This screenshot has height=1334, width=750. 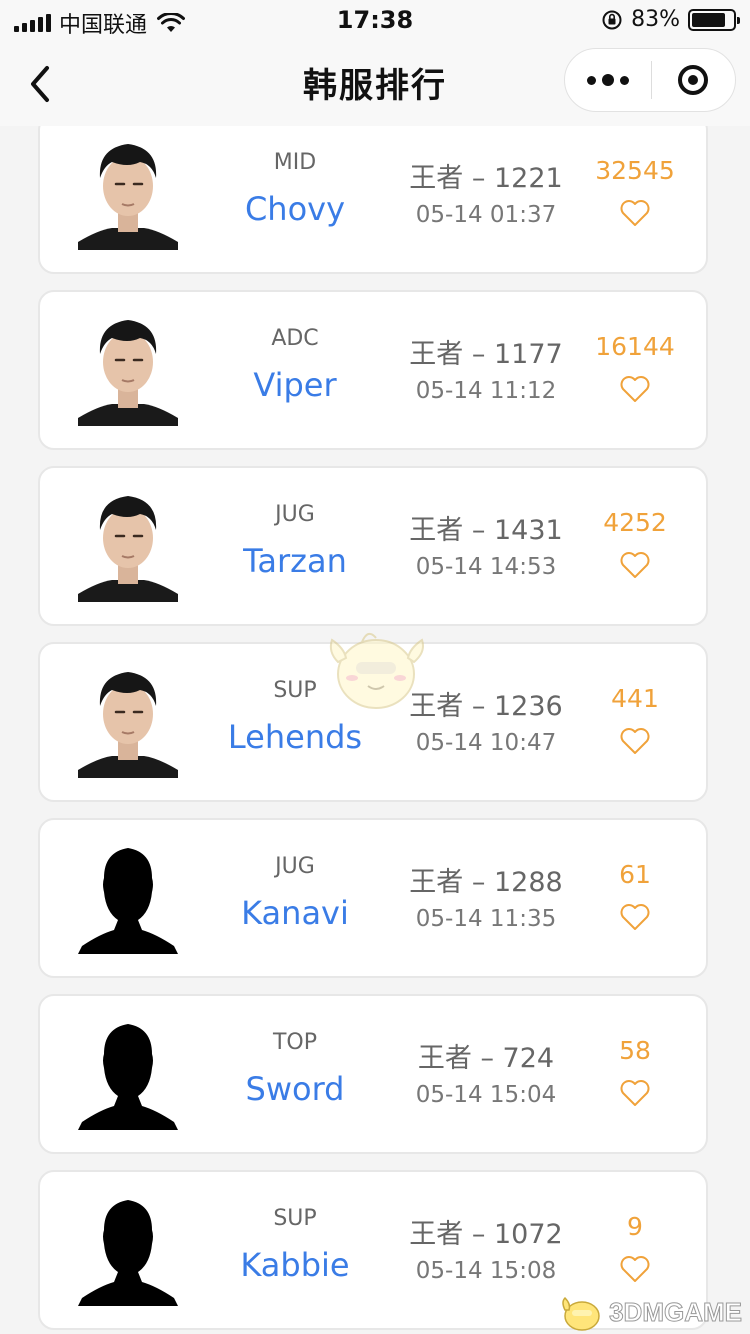 I want to click on player-role: ADC, so click(x=295, y=338).